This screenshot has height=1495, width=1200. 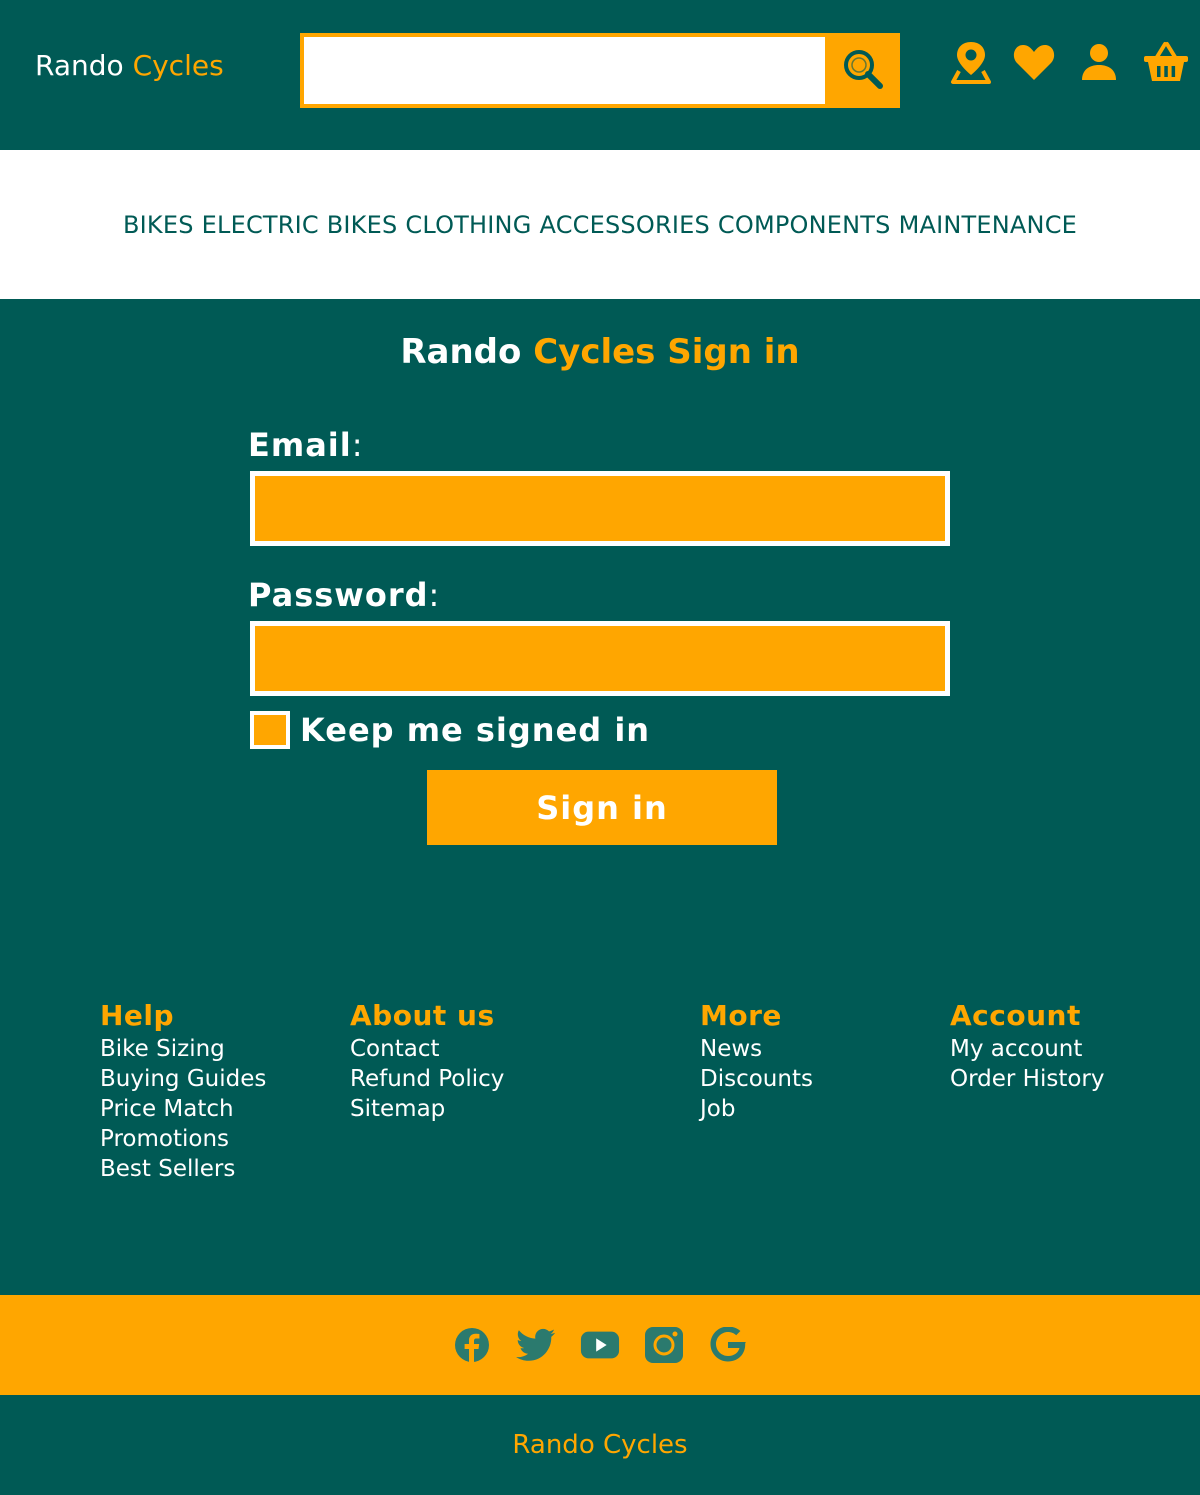 What do you see at coordinates (427, 1049) in the screenshot?
I see `footer-link-contact: Contact` at bounding box center [427, 1049].